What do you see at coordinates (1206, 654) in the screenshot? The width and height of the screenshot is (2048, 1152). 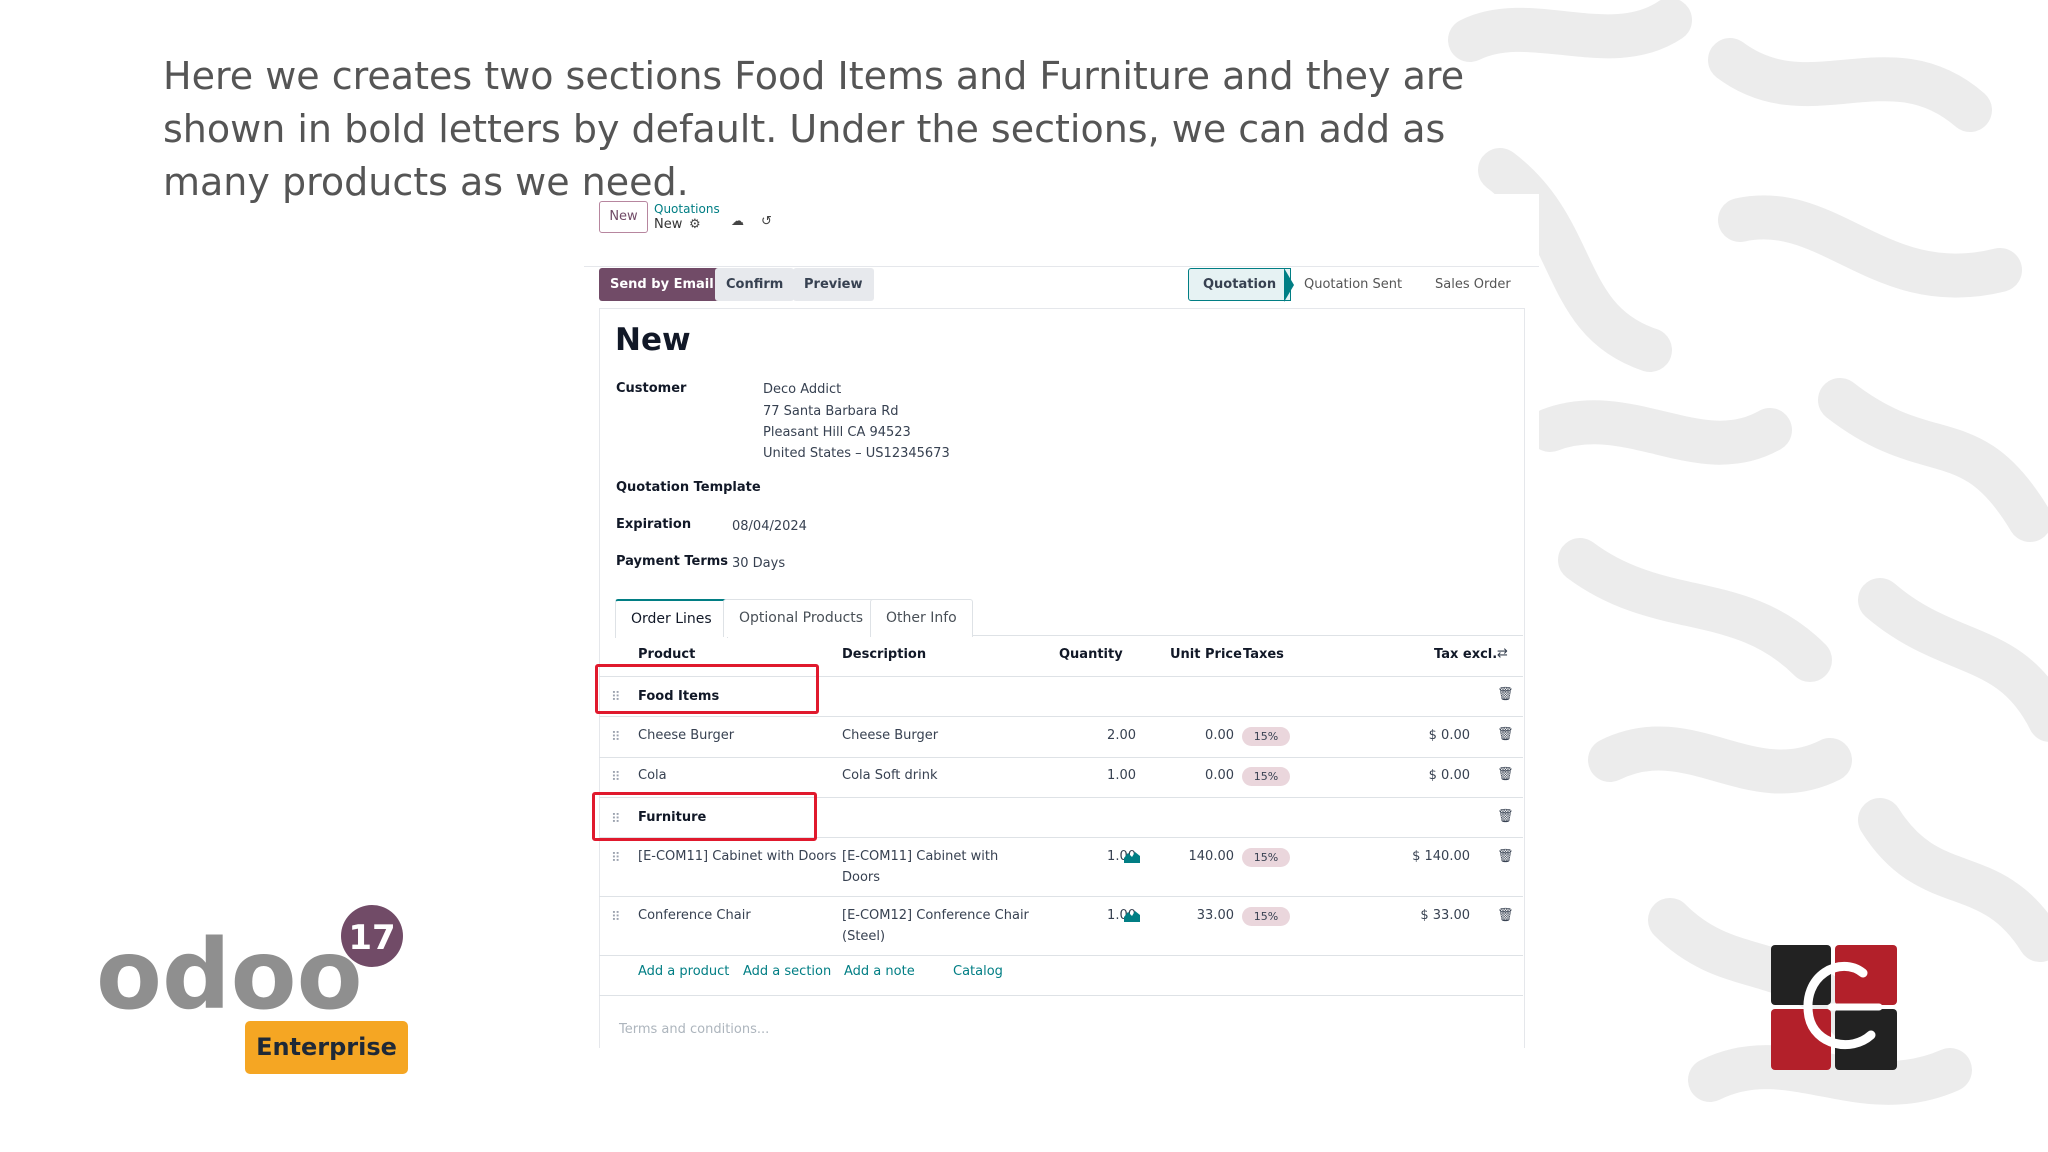 I see `column-unit-price: Unit Price` at bounding box center [1206, 654].